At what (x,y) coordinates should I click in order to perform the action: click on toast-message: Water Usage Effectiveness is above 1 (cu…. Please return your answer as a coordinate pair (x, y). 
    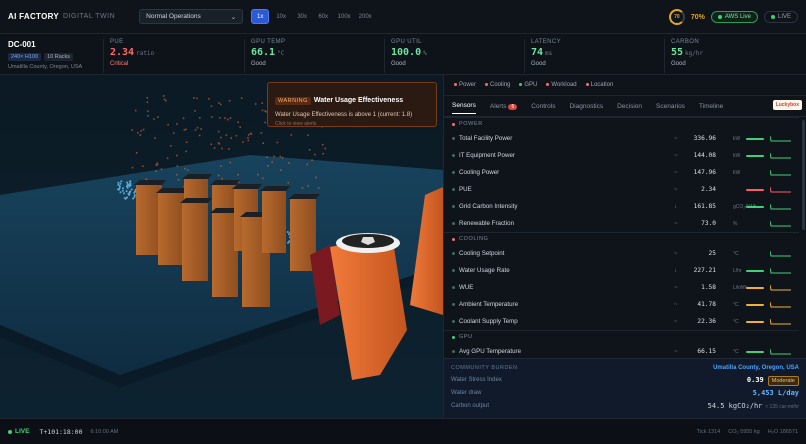
    Looking at the image, I should click on (344, 115).